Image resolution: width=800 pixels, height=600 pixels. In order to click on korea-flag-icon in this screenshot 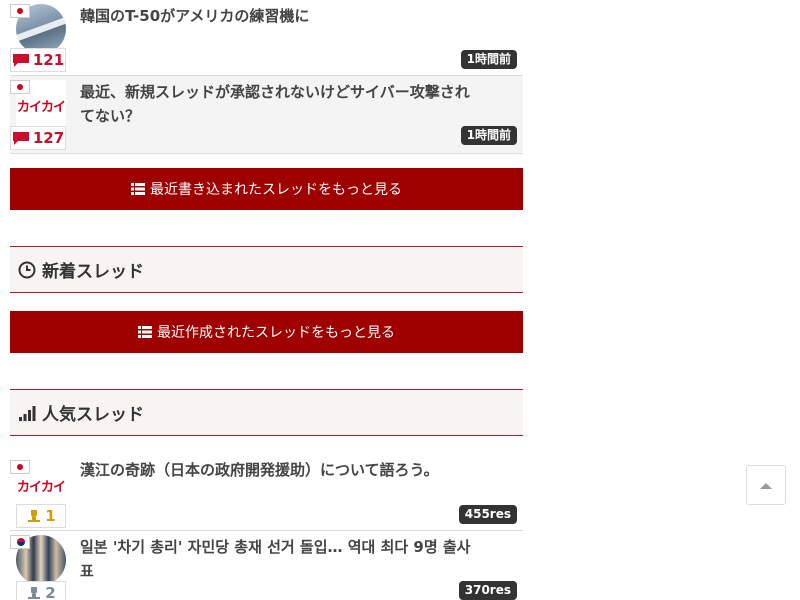, I will do `click(20, 542)`.